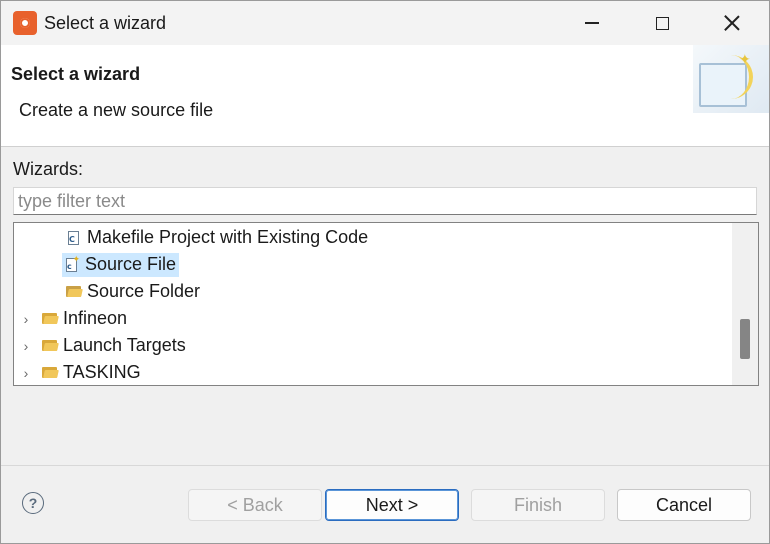  Describe the element at coordinates (731, 79) in the screenshot. I see `wizard-banner-icon: ✦` at that location.